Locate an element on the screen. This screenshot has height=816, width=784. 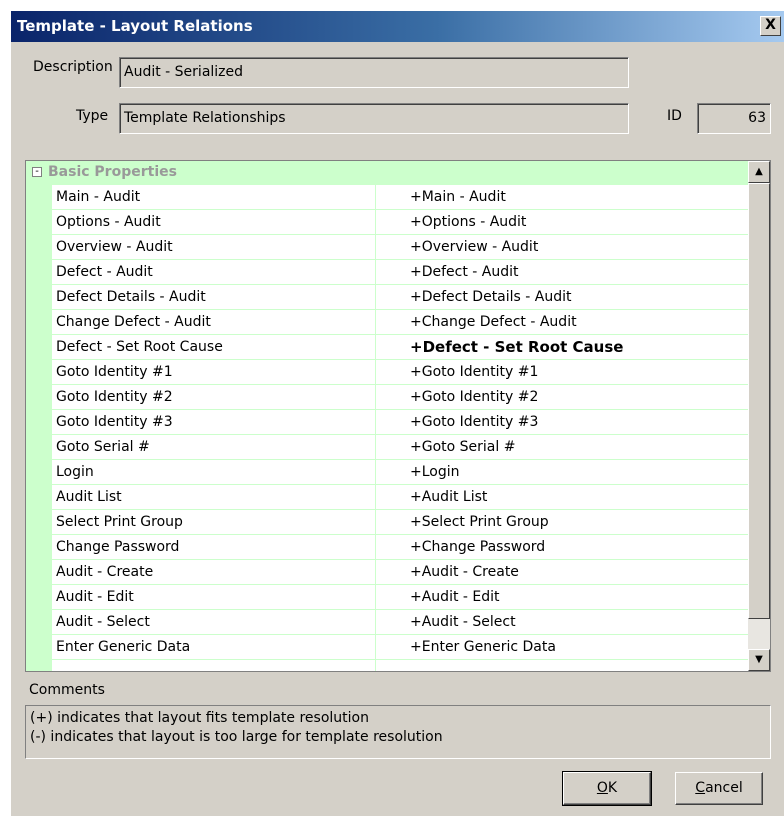
id-value: 63 is located at coordinates (757, 118).